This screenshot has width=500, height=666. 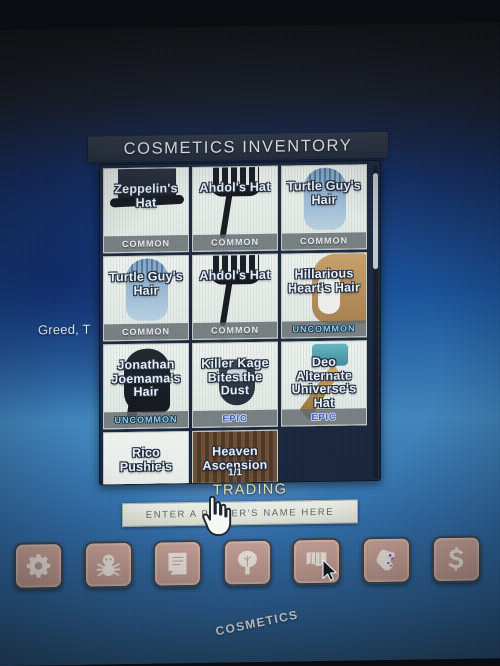 I want to click on inventory-item-tile: Zeppelin's Hat COMMON, so click(x=146, y=210).